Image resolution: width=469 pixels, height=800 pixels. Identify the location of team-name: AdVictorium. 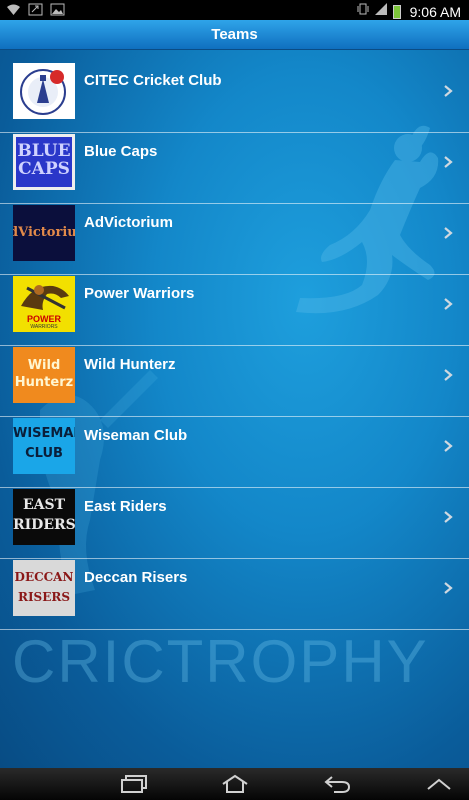
(128, 222).